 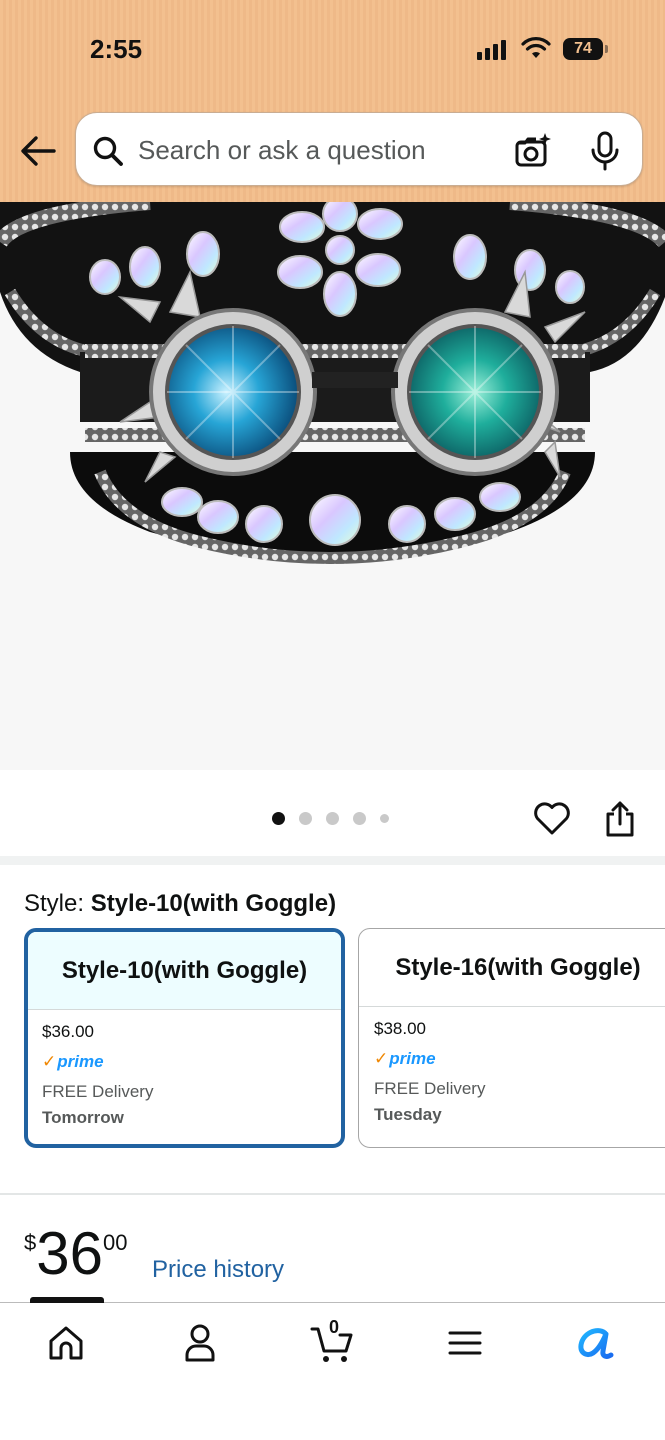 I want to click on style-label-prefix: Style:, so click(x=54, y=903).